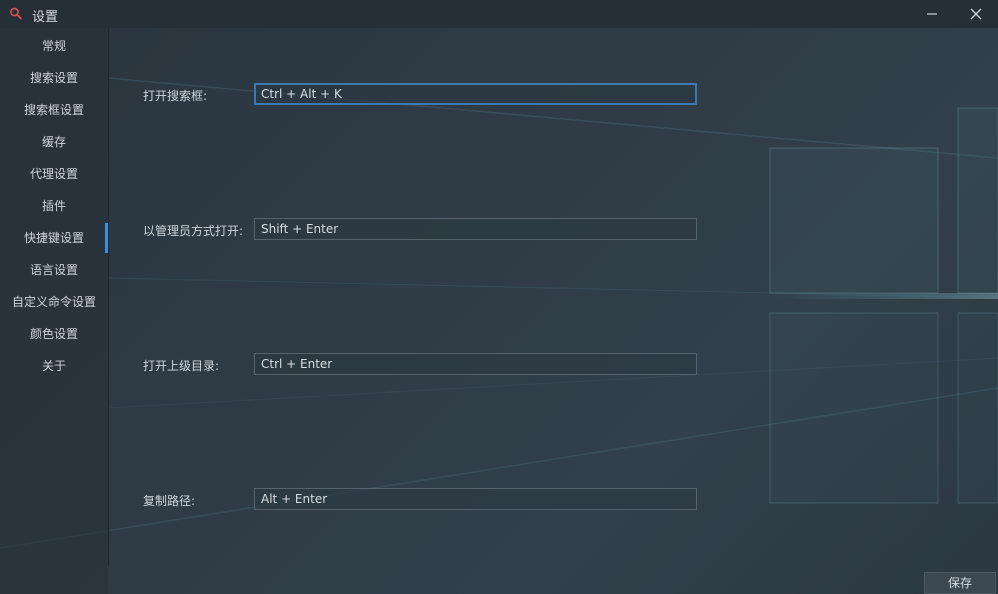  I want to click on sidebar-item-cache: 缓存, so click(54, 142).